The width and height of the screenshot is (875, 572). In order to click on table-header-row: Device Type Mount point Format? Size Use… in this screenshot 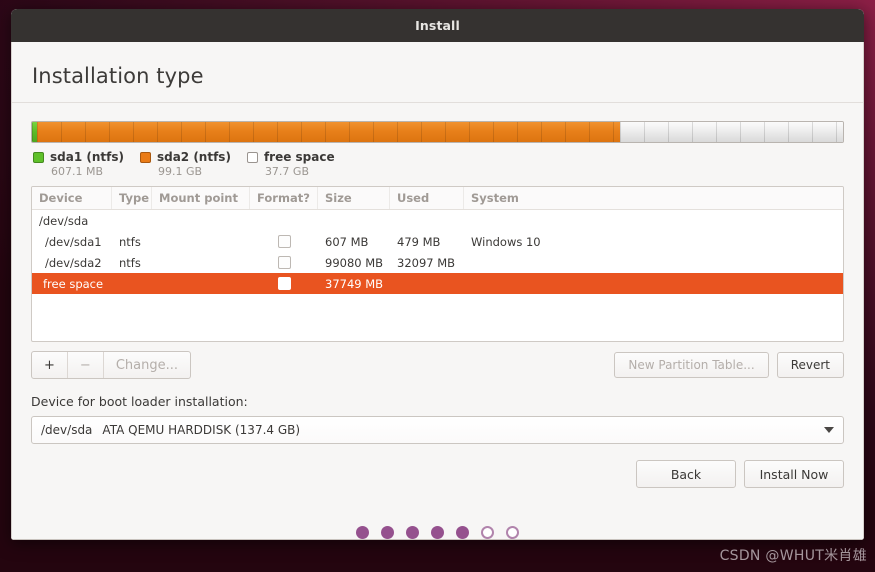, I will do `click(437, 198)`.